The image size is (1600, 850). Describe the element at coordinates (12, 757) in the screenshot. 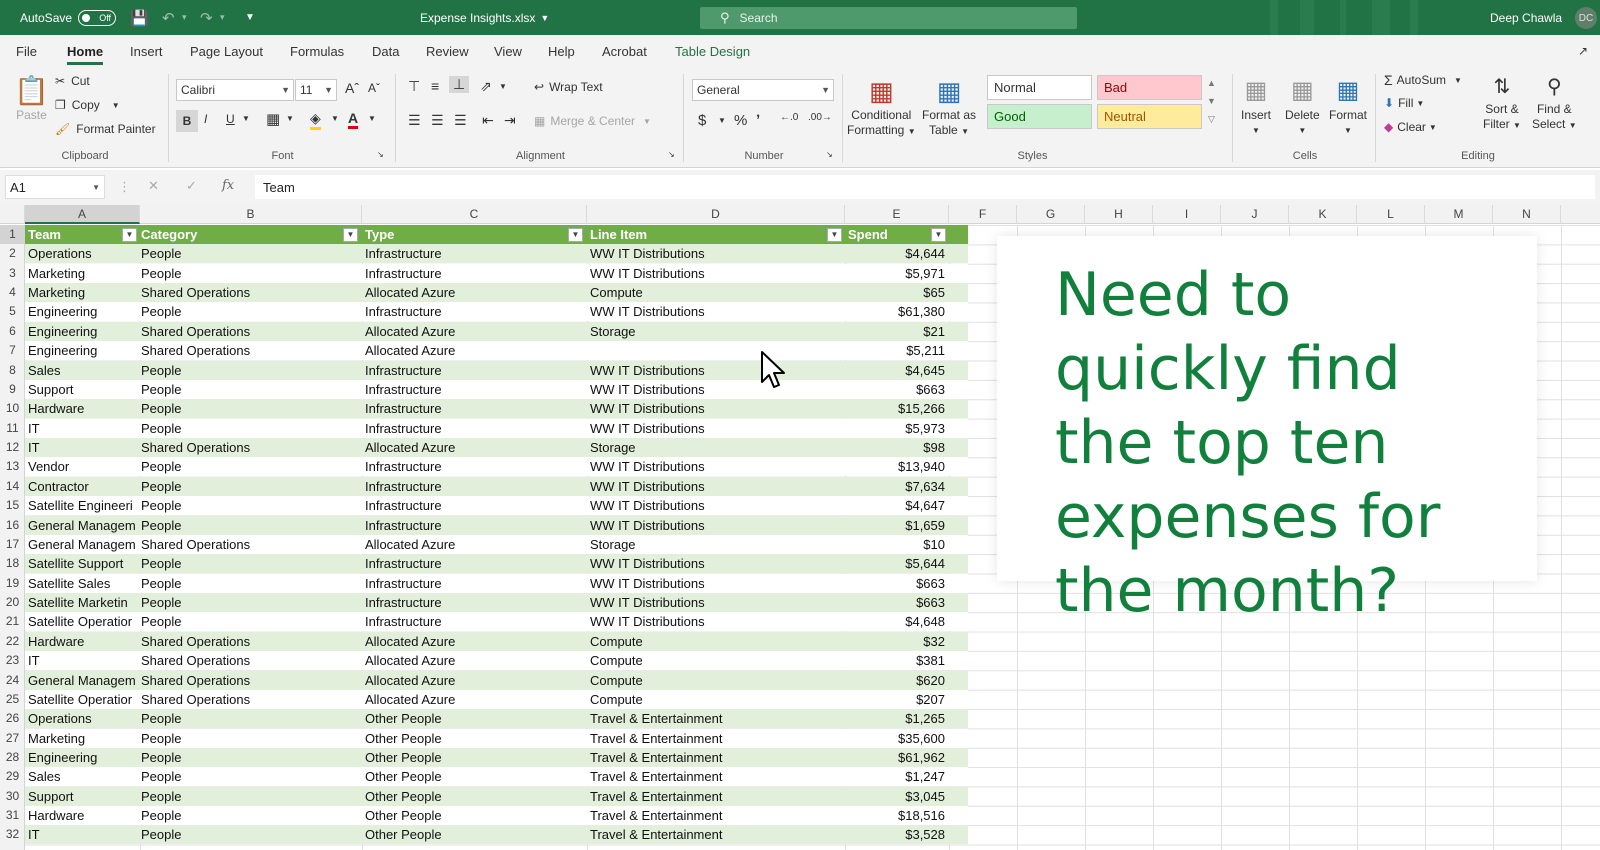

I see `row-header: 28` at that location.